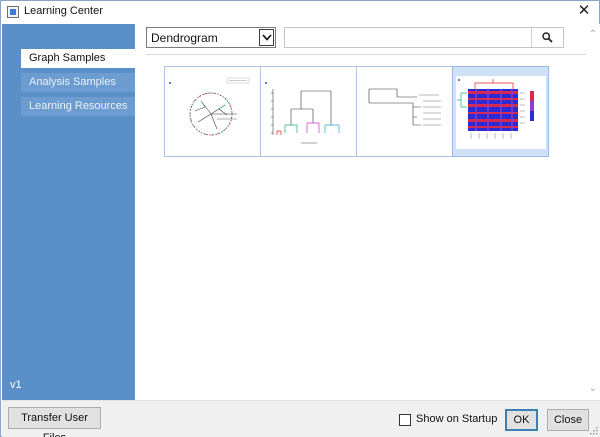 The height and width of the screenshot is (437, 600). I want to click on show-on-startup-label: Show on Startup, so click(457, 419).